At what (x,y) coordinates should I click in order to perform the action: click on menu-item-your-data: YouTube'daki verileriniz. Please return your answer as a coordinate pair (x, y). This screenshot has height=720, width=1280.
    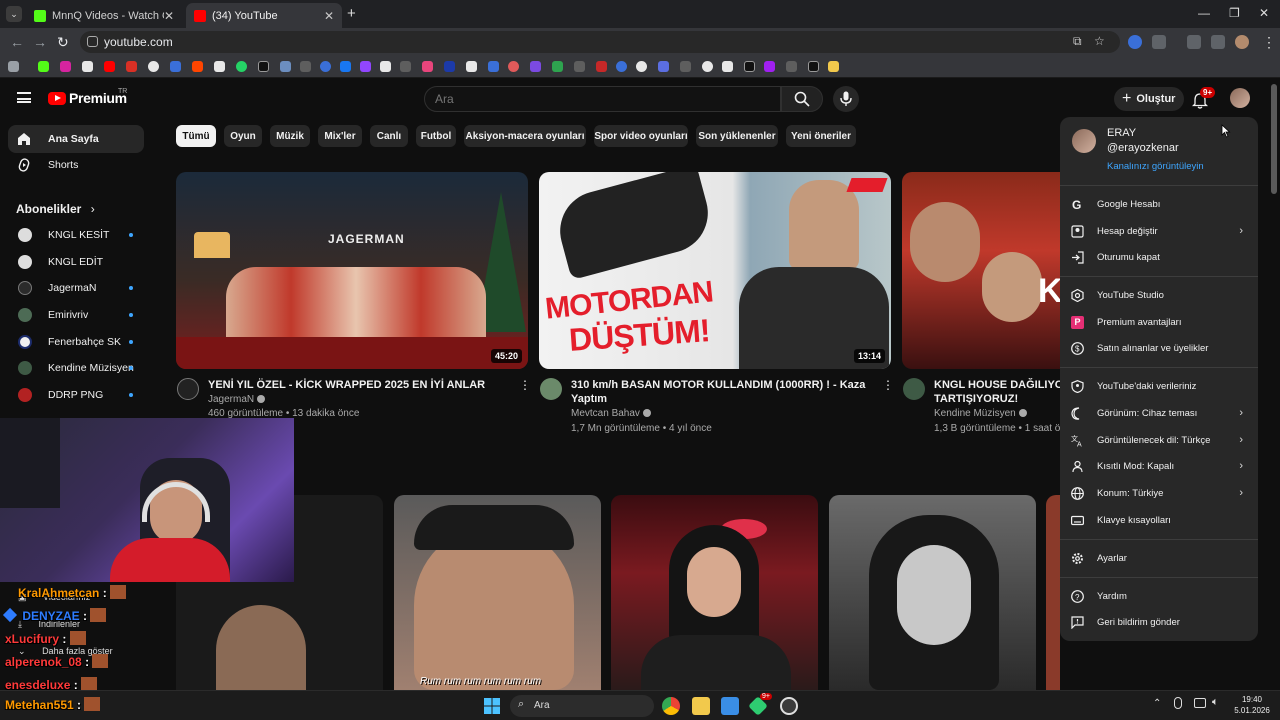
    Looking at the image, I should click on (1159, 386).